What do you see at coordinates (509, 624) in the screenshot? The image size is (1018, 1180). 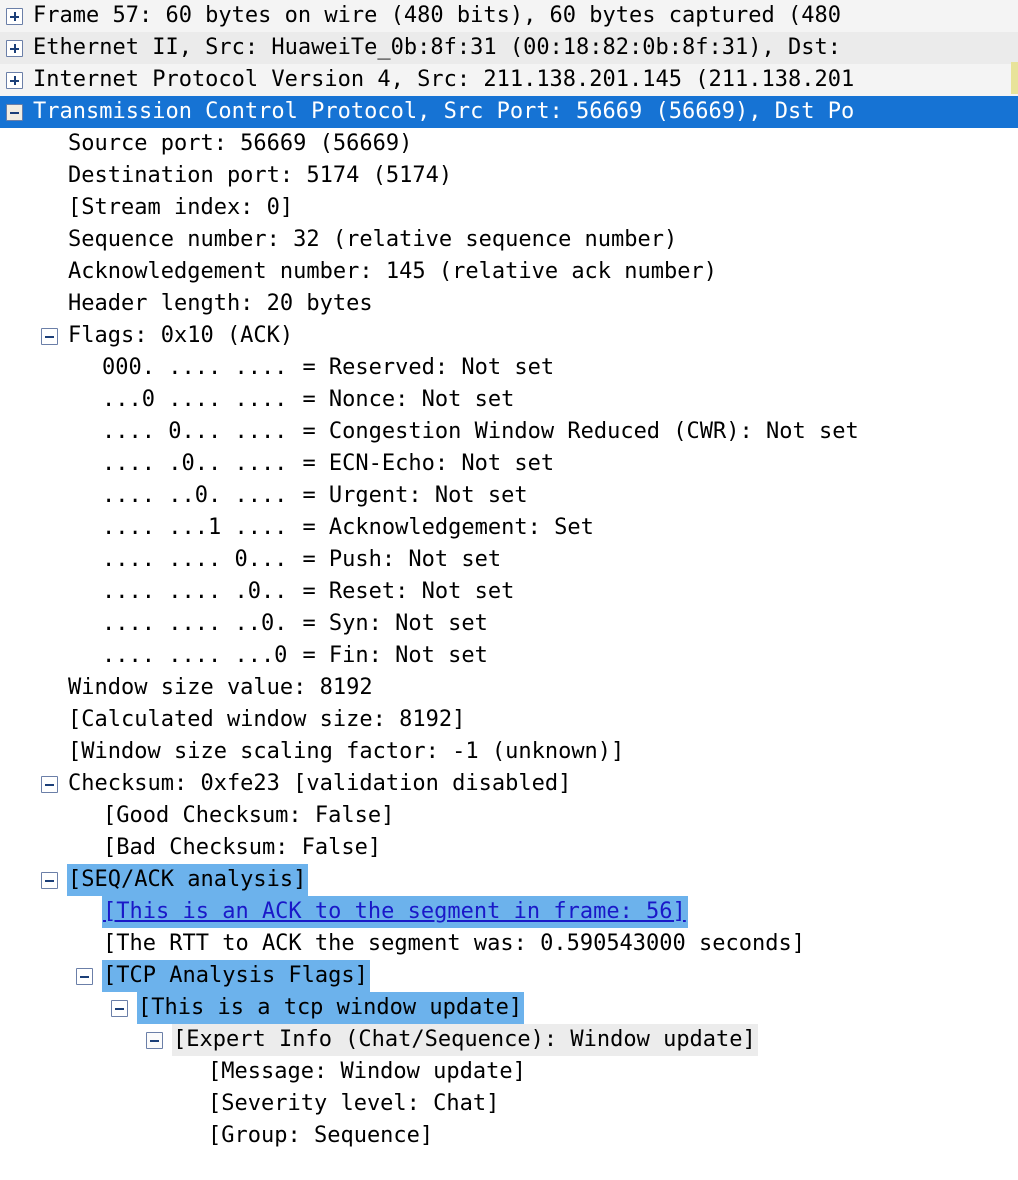 I see `tree-row-flag-syn: .... .... ..0. = Syn: Not set` at bounding box center [509, 624].